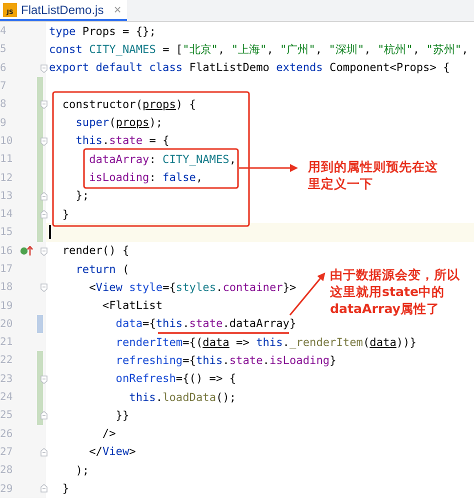 This screenshot has height=499, width=474. Describe the element at coordinates (7, 232) in the screenshot. I see `line-number: 15` at that location.